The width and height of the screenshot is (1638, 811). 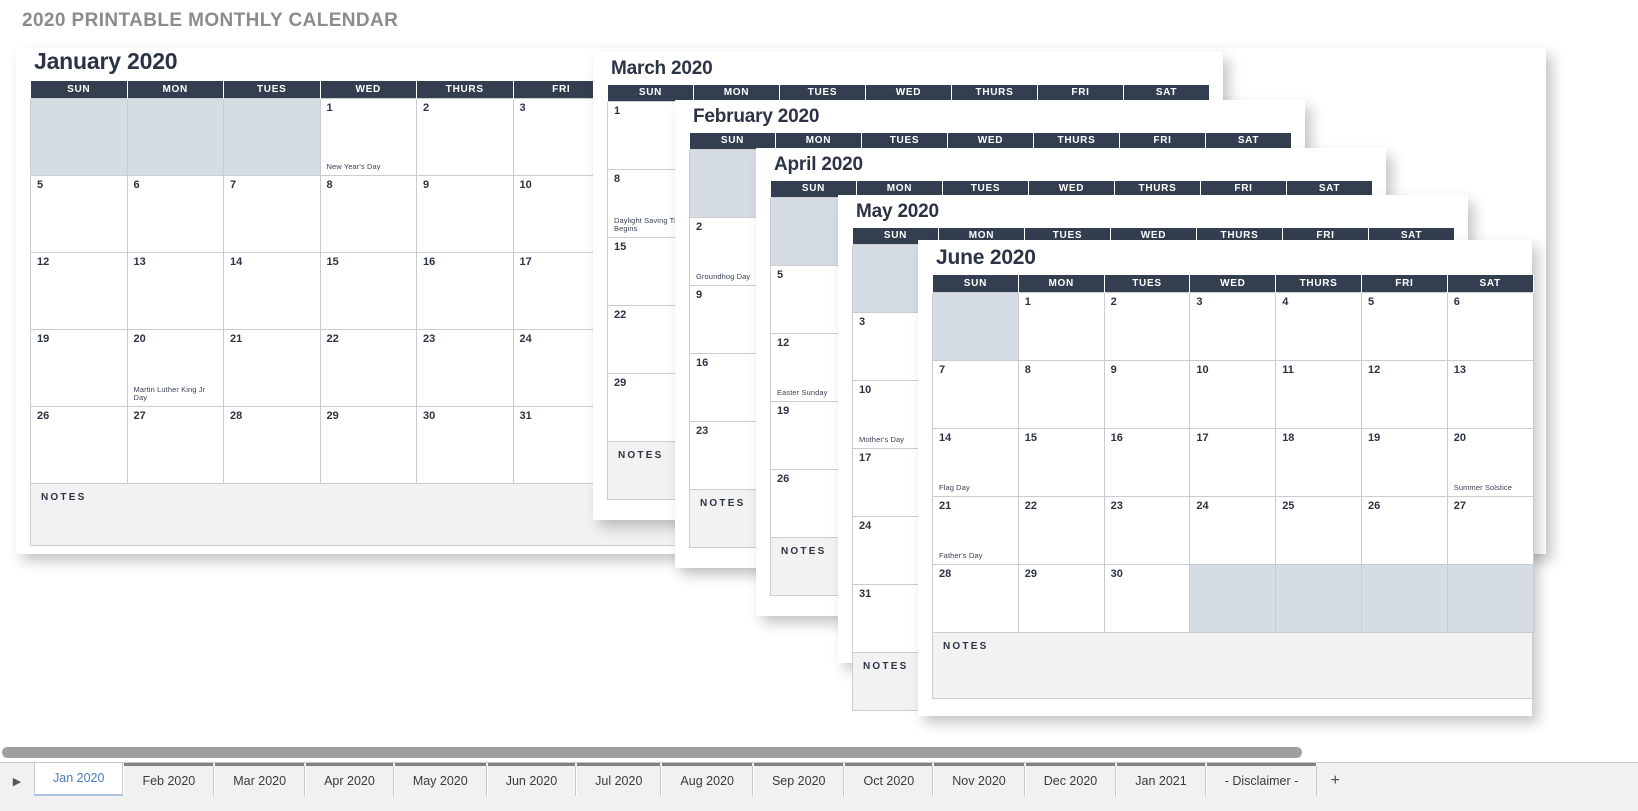 I want to click on weekday-header-tues: TUES, so click(x=1147, y=283).